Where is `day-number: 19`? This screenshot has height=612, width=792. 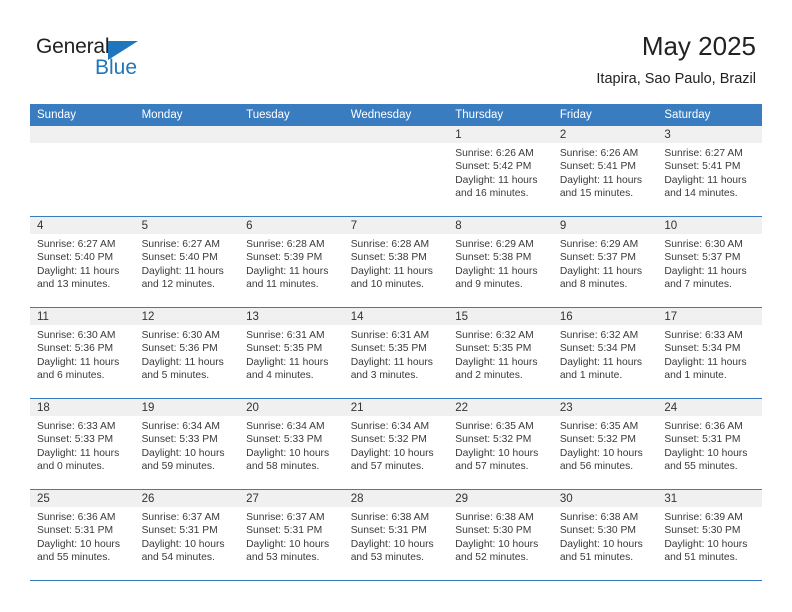
day-number: 19 is located at coordinates (187, 407).